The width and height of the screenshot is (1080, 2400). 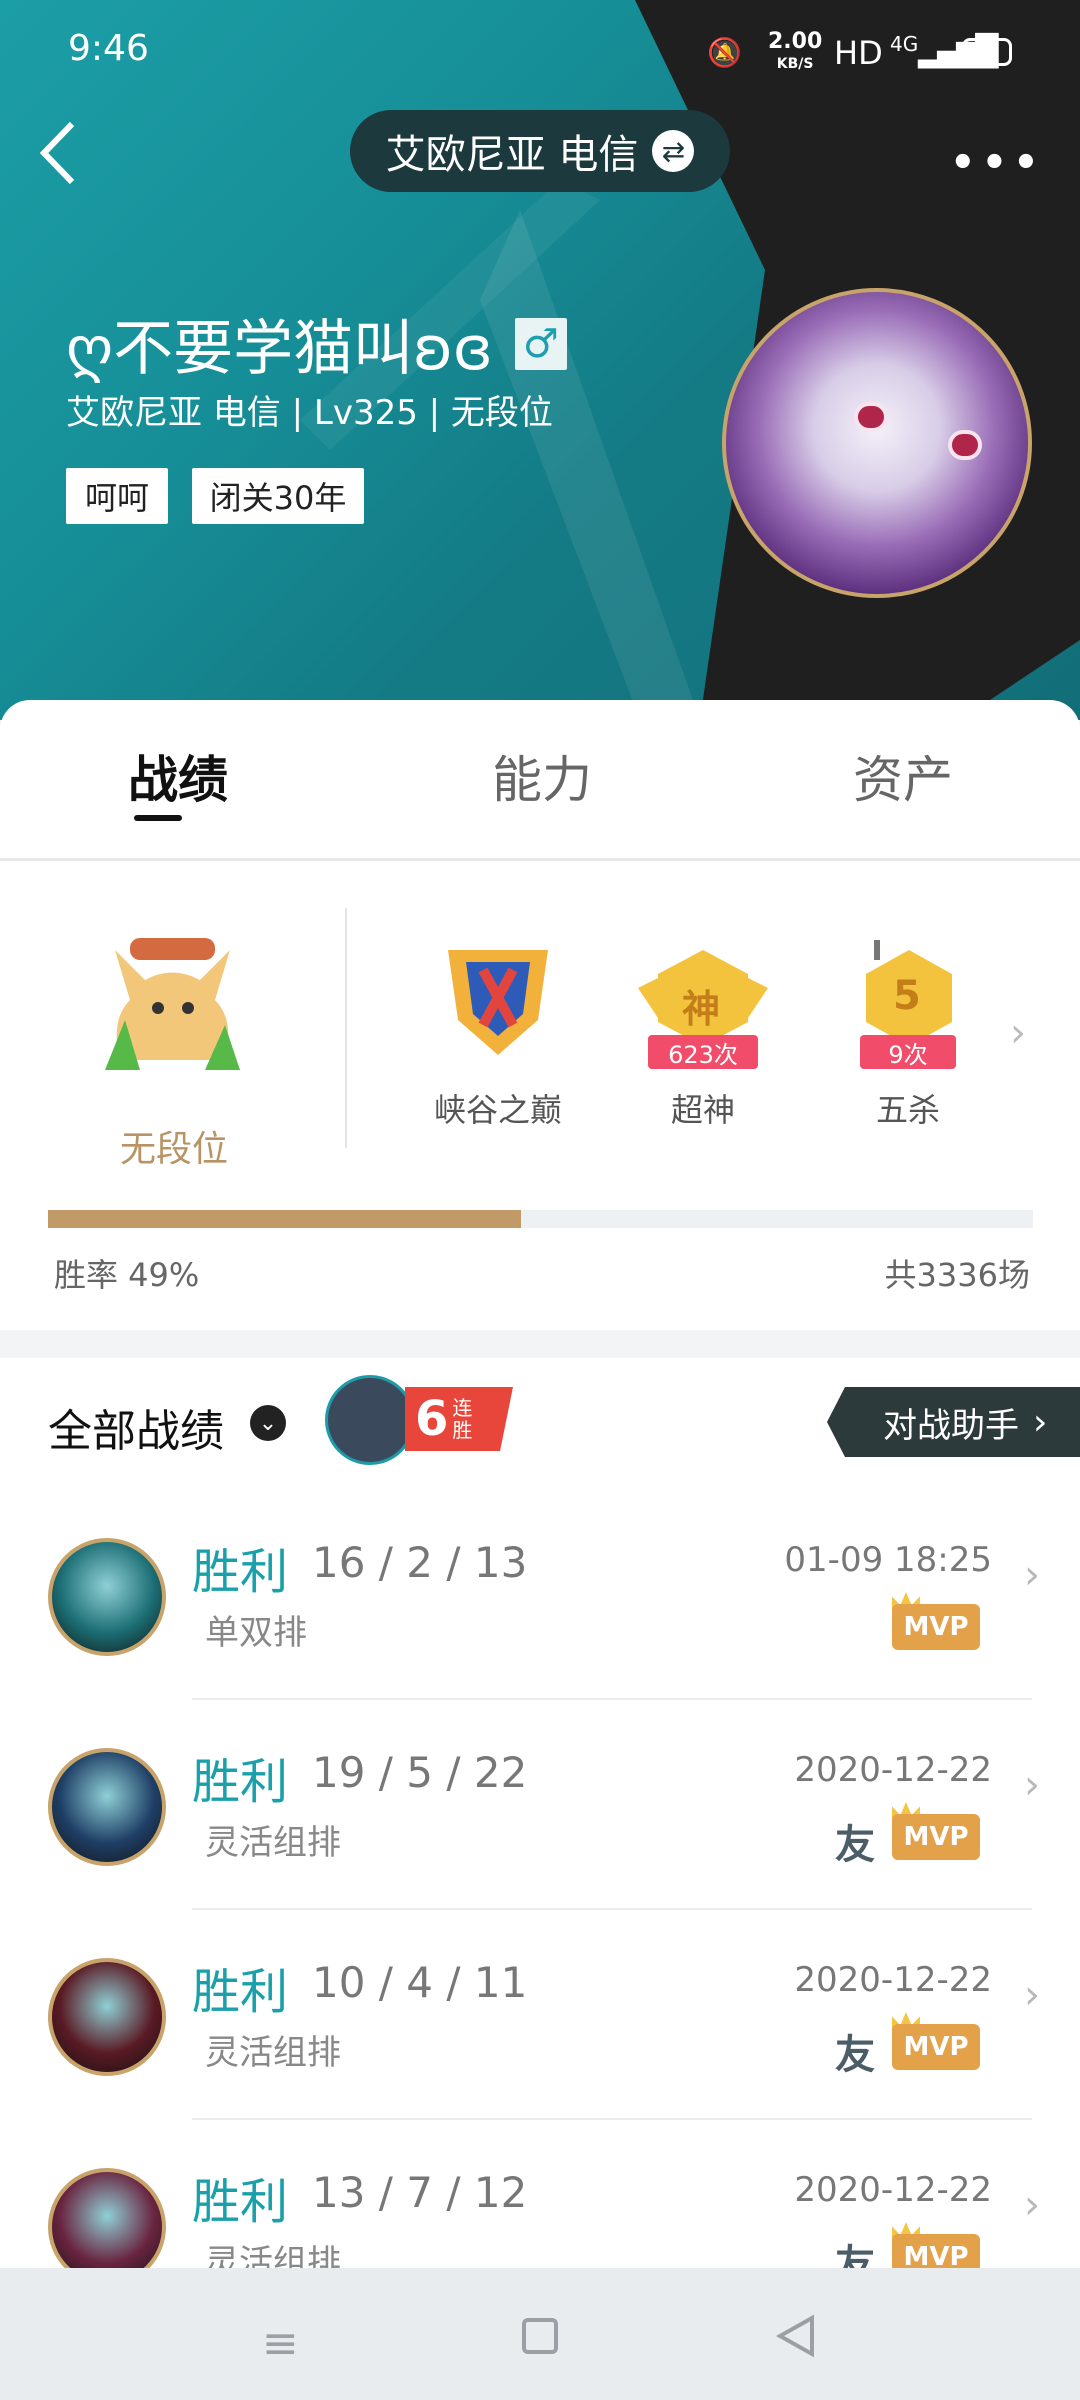 I want to click on nickname: ღ不要学猫叫ʚɞ ♂, so click(x=316, y=343).